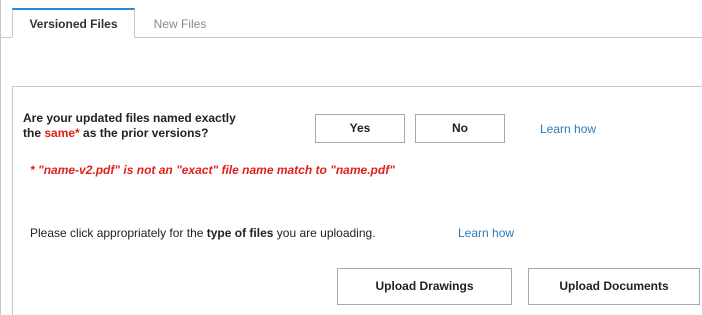 The width and height of the screenshot is (702, 315). I want to click on upload-documents-button: Upload Documents, so click(614, 286).